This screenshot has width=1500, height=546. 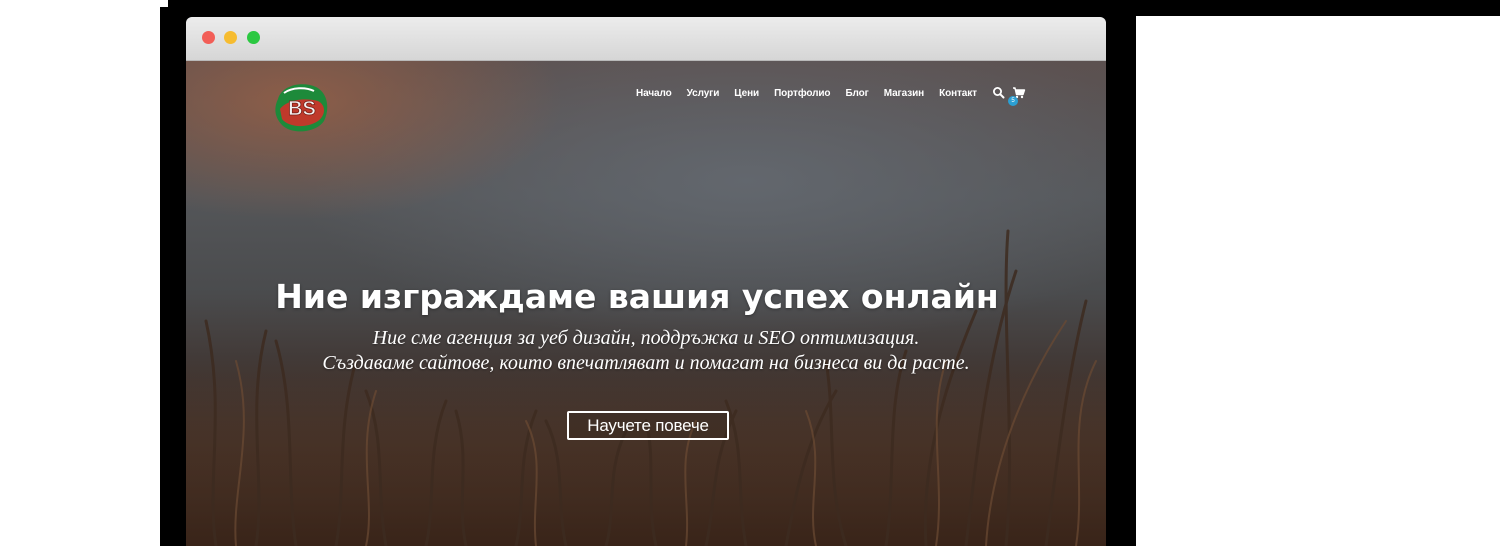 I want to click on top-black-strip-right, so click(x=1318, y=11).